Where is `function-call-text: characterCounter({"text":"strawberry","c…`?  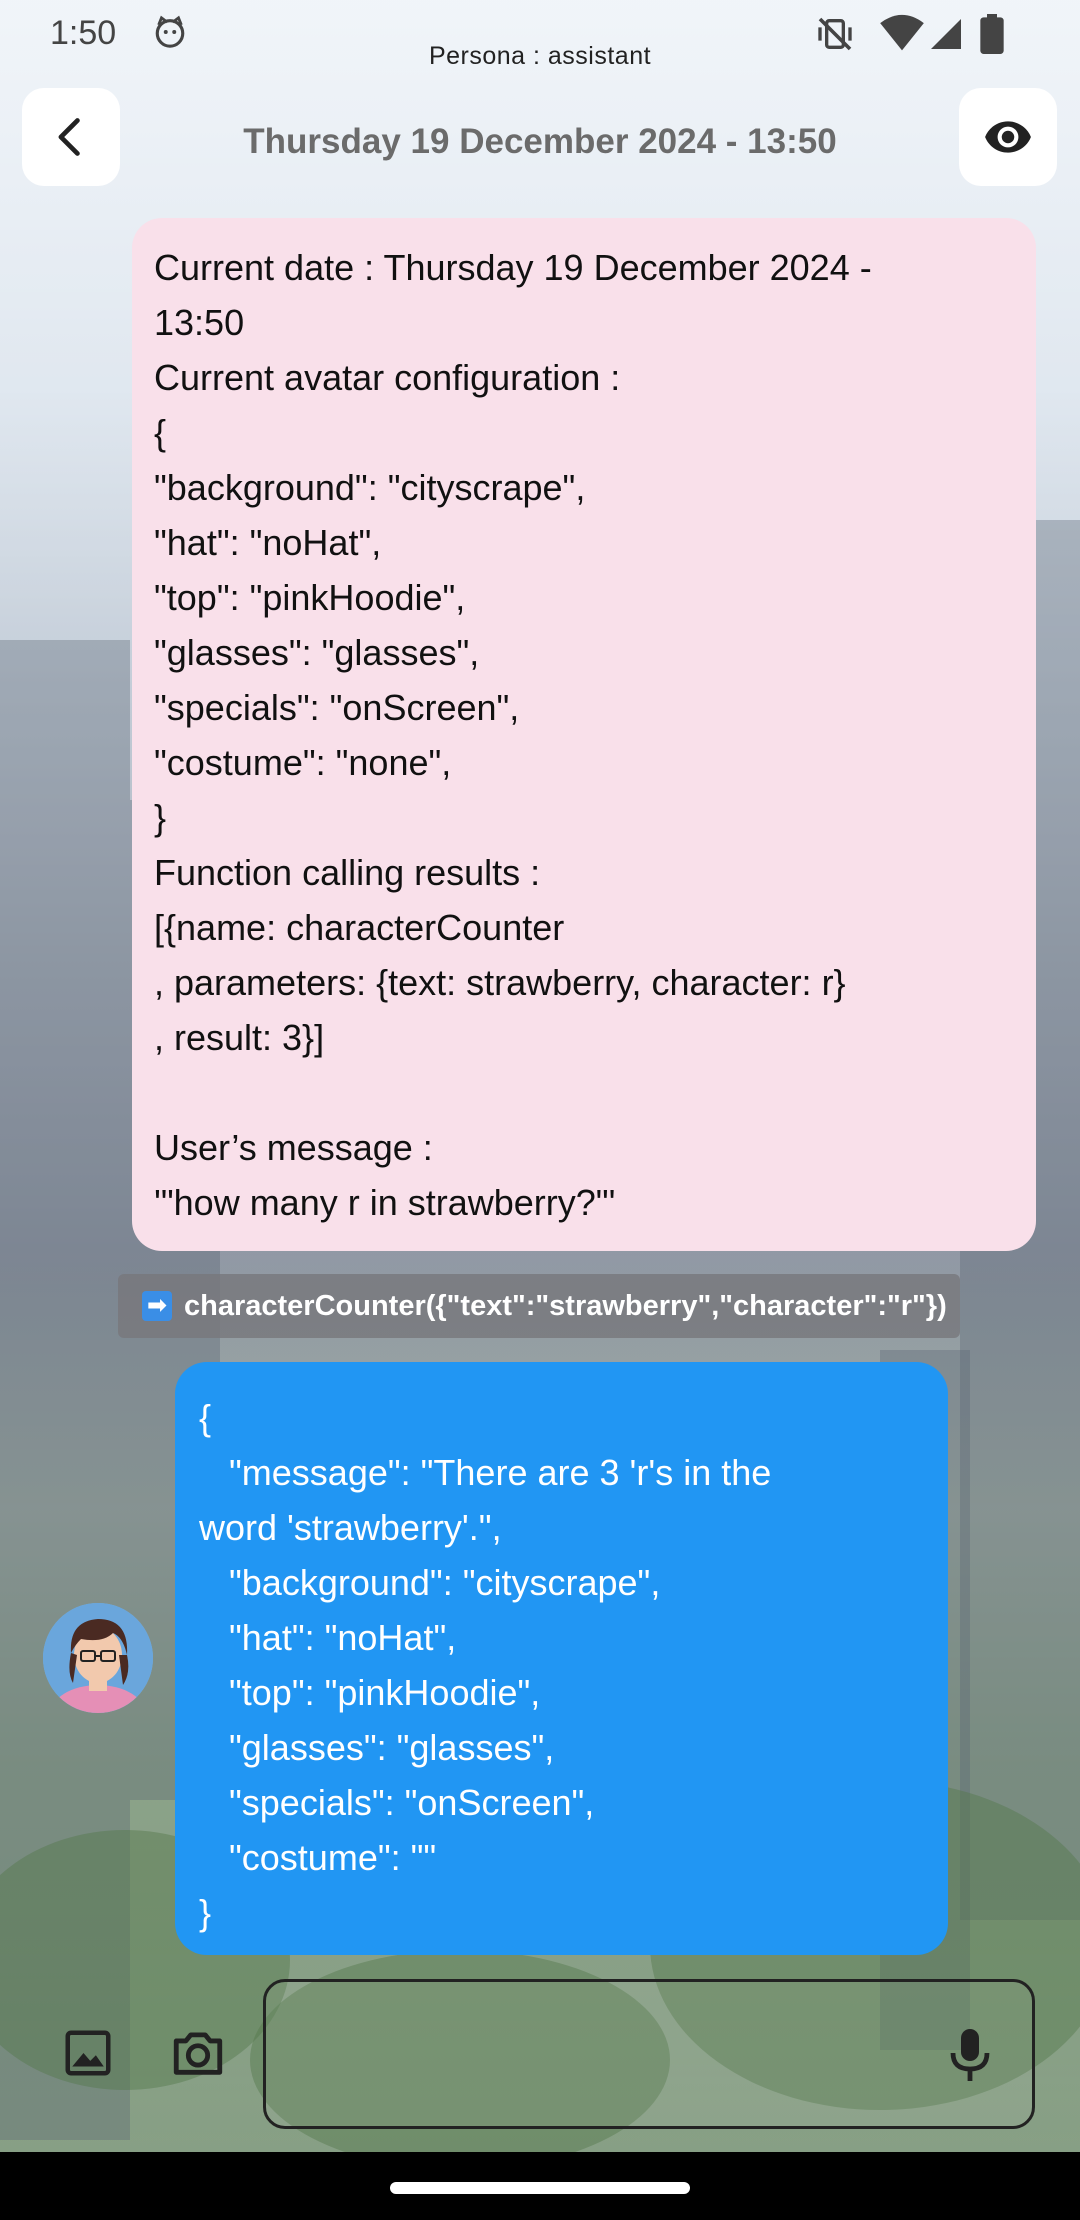
function-call-text: characterCounter({"text":"strawberry","c… is located at coordinates (565, 1305).